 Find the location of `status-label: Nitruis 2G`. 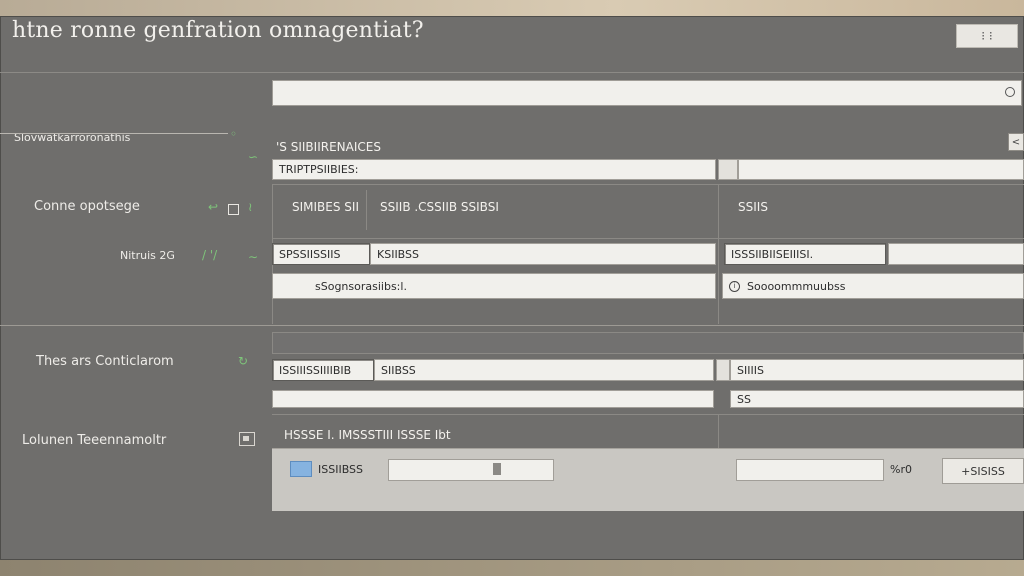

status-label: Nitruis 2G is located at coordinates (147, 255).